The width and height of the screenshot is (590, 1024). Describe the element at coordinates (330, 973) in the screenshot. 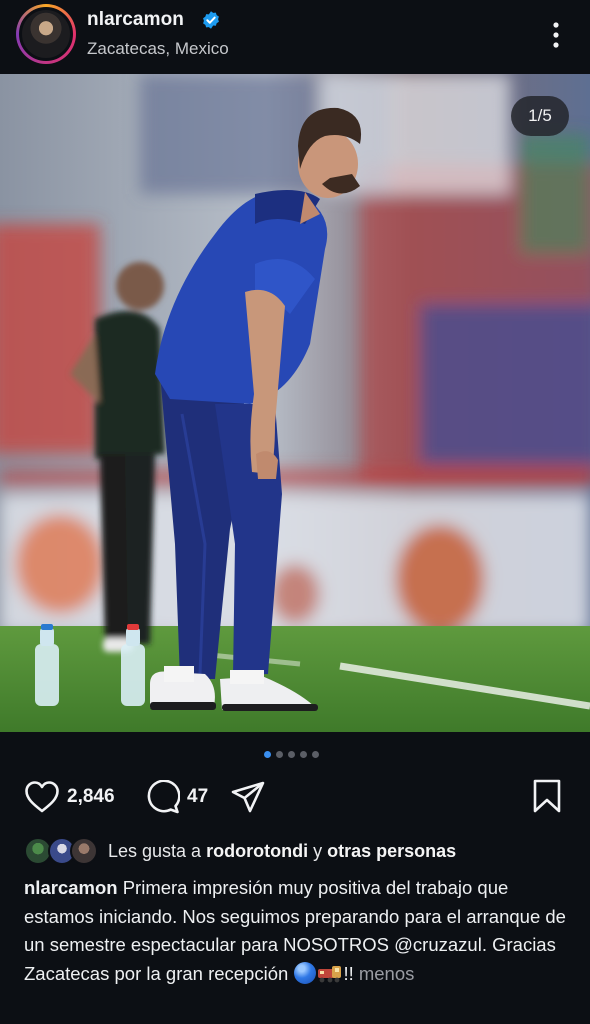

I see `train-emoji-icon` at that location.